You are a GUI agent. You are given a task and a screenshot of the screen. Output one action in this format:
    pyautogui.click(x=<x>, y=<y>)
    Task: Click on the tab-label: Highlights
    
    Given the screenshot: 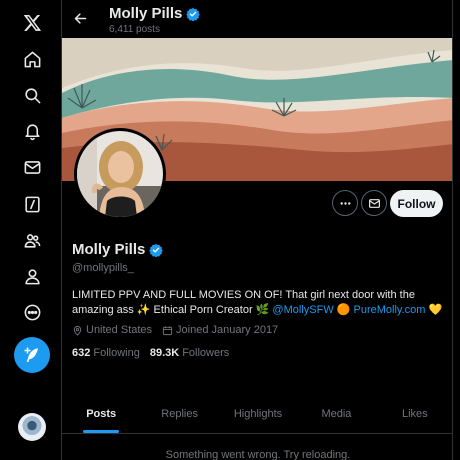 What is the action you would take?
    pyautogui.click(x=258, y=414)
    